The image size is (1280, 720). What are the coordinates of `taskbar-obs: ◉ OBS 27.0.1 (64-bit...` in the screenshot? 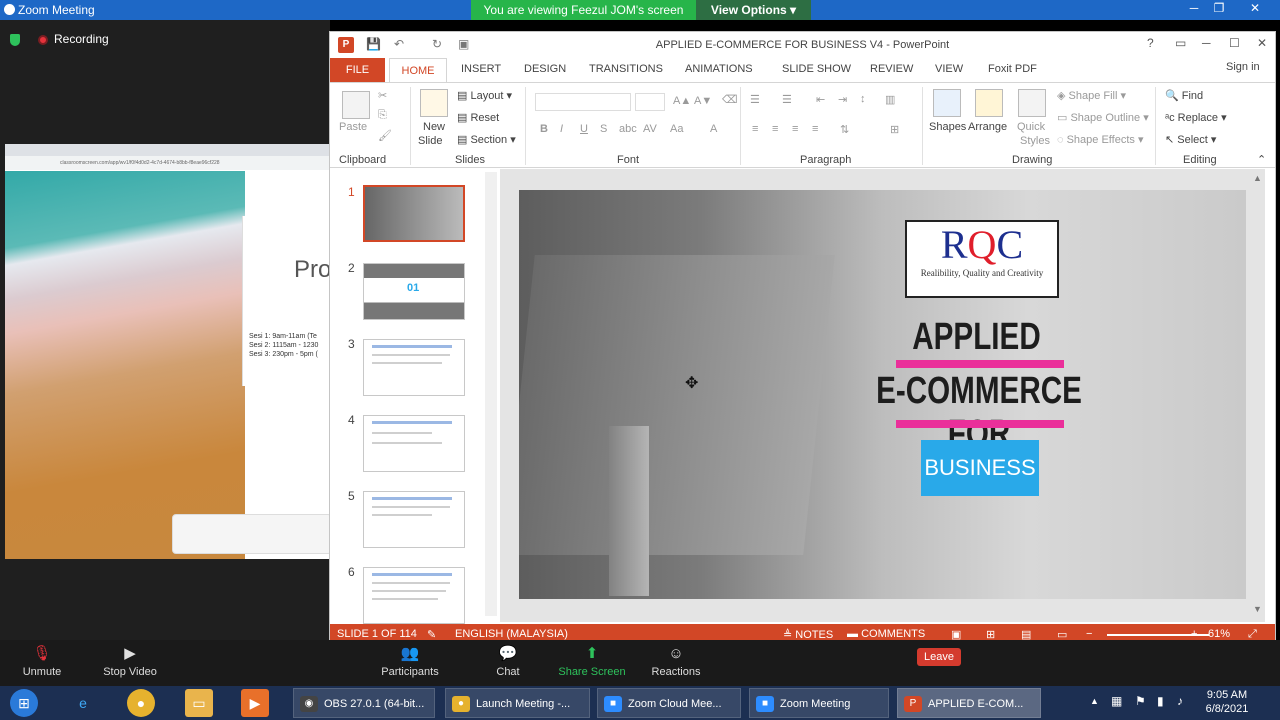 It's located at (364, 703).